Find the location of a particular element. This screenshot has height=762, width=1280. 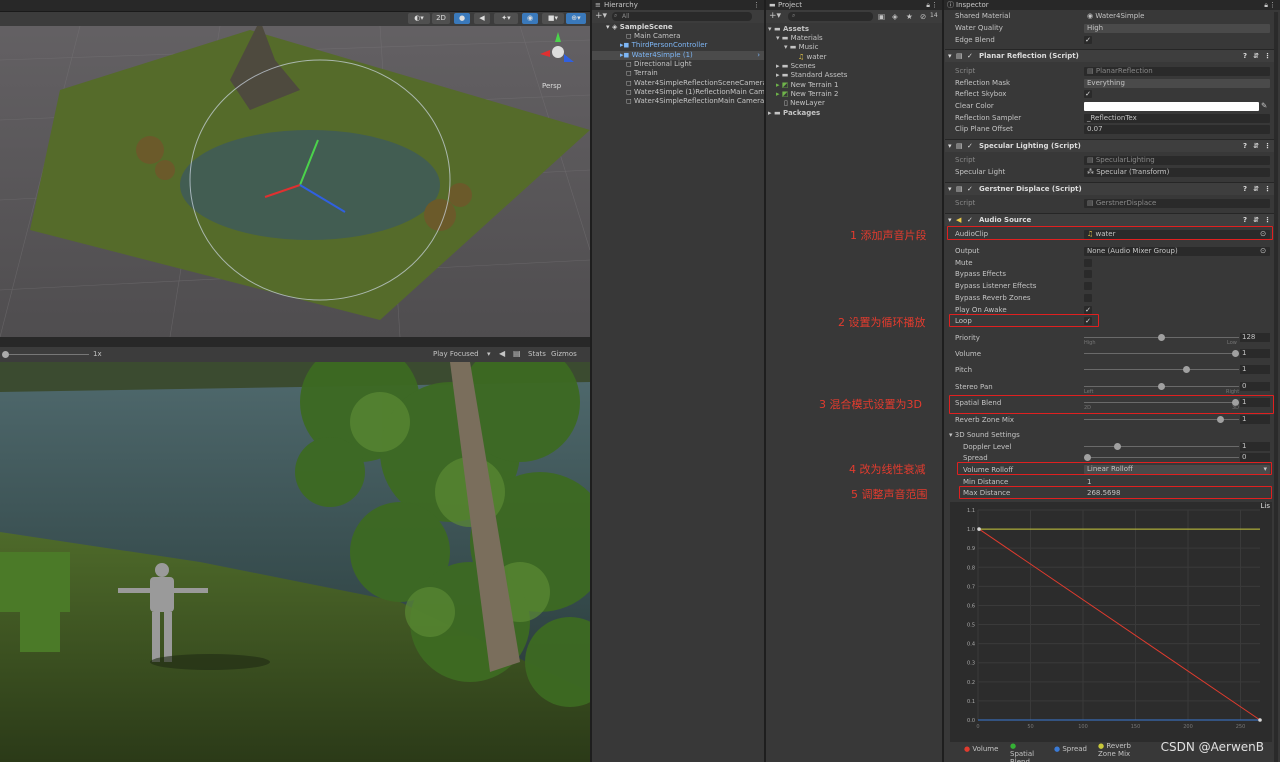

legend-reverb-zone-mix: ● Reverb Zone Mix is located at coordinates (1120, 750).